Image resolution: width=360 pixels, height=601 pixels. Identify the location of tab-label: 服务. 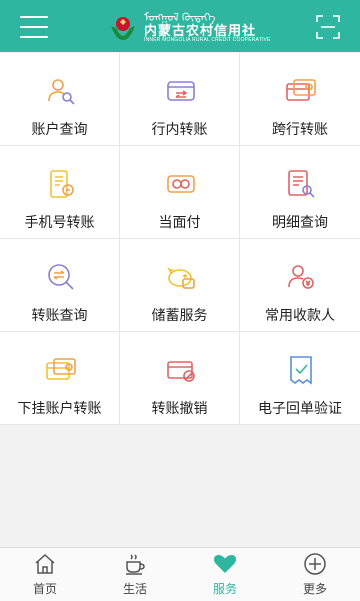
(224, 589).